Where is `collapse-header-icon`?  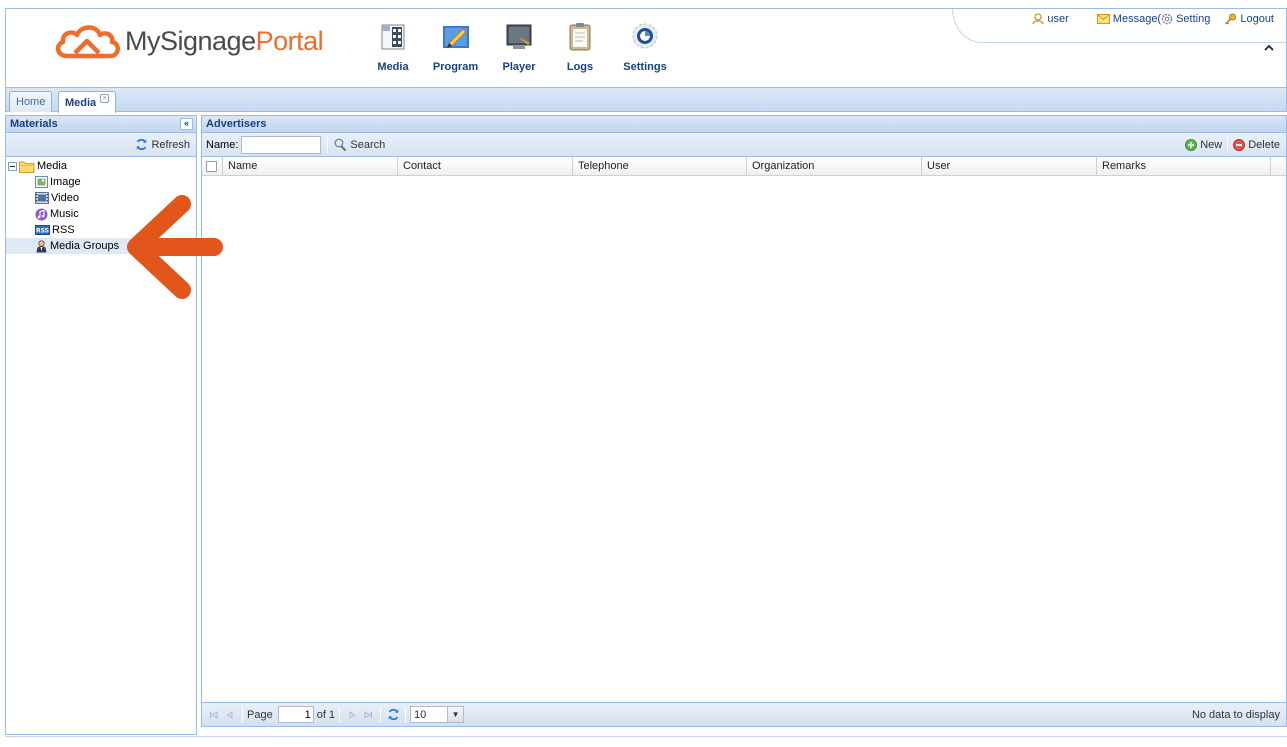
collapse-header-icon is located at coordinates (1269, 48).